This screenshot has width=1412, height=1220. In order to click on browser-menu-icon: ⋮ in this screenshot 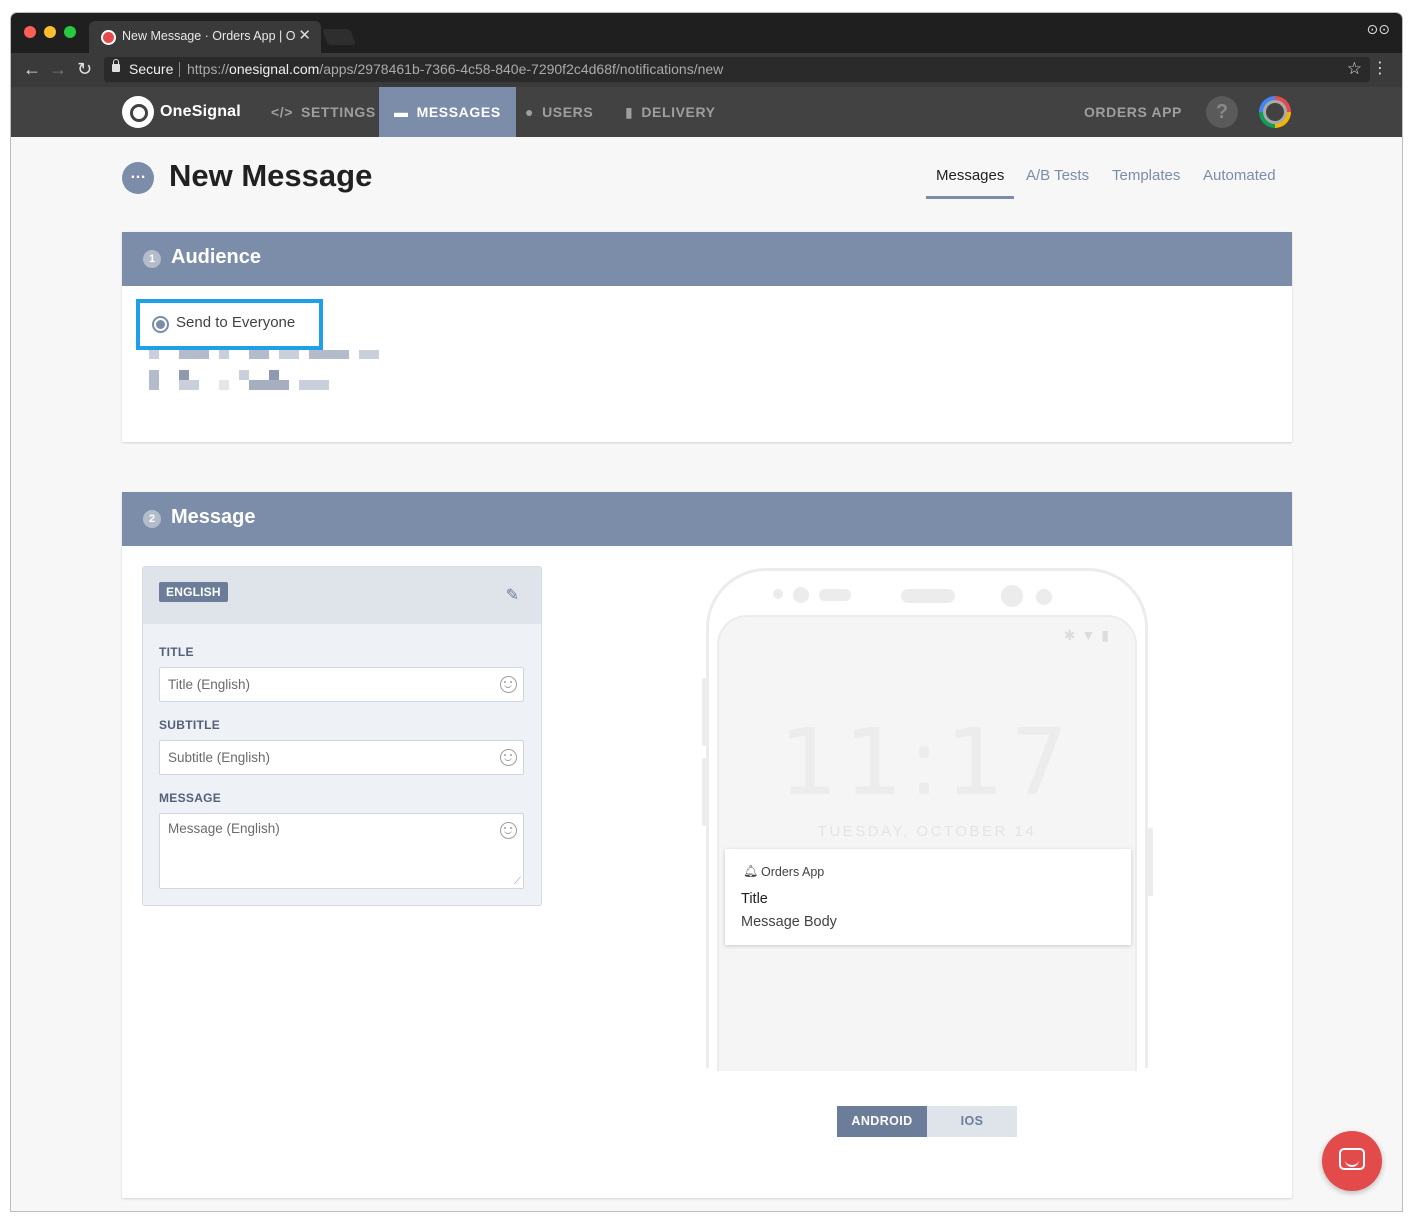, I will do `click(1380, 69)`.